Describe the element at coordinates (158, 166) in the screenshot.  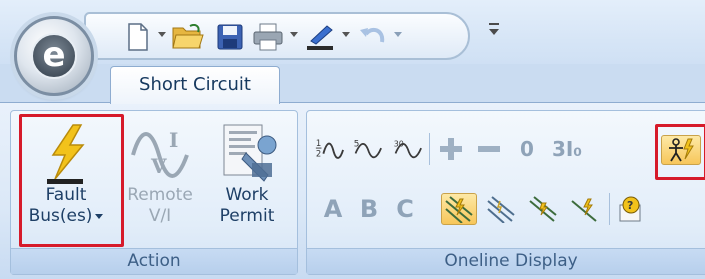
I see `svg-text: V` at that location.